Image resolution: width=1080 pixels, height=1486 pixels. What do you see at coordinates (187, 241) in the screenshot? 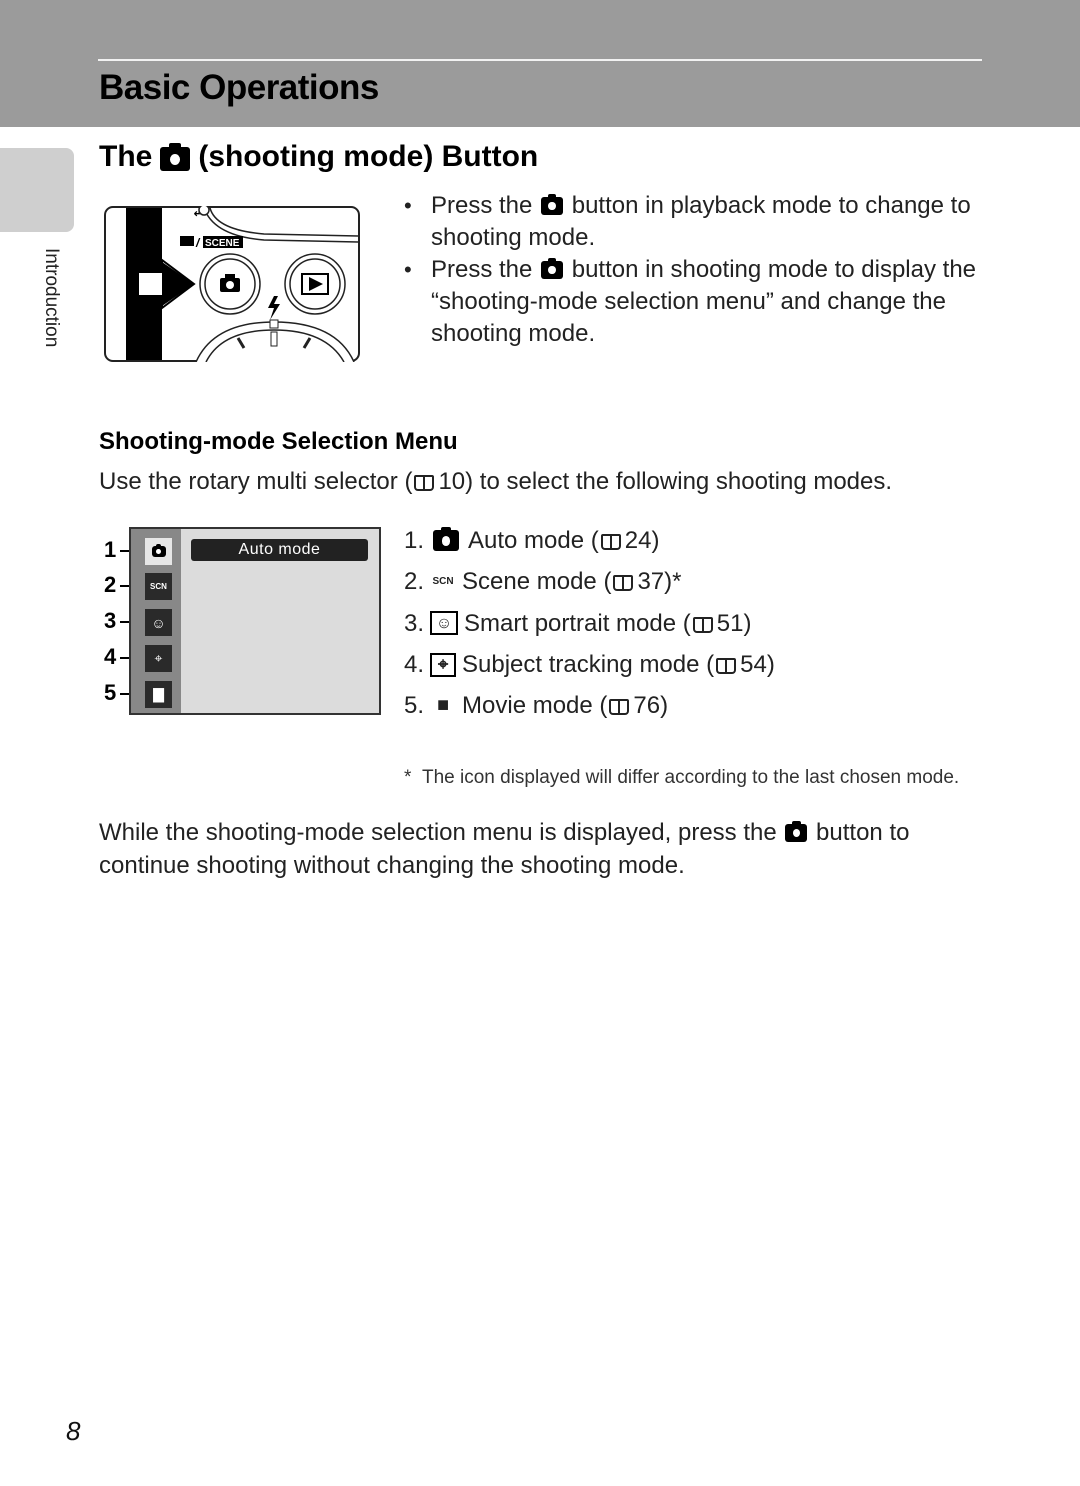
I see `movie-icon` at bounding box center [187, 241].